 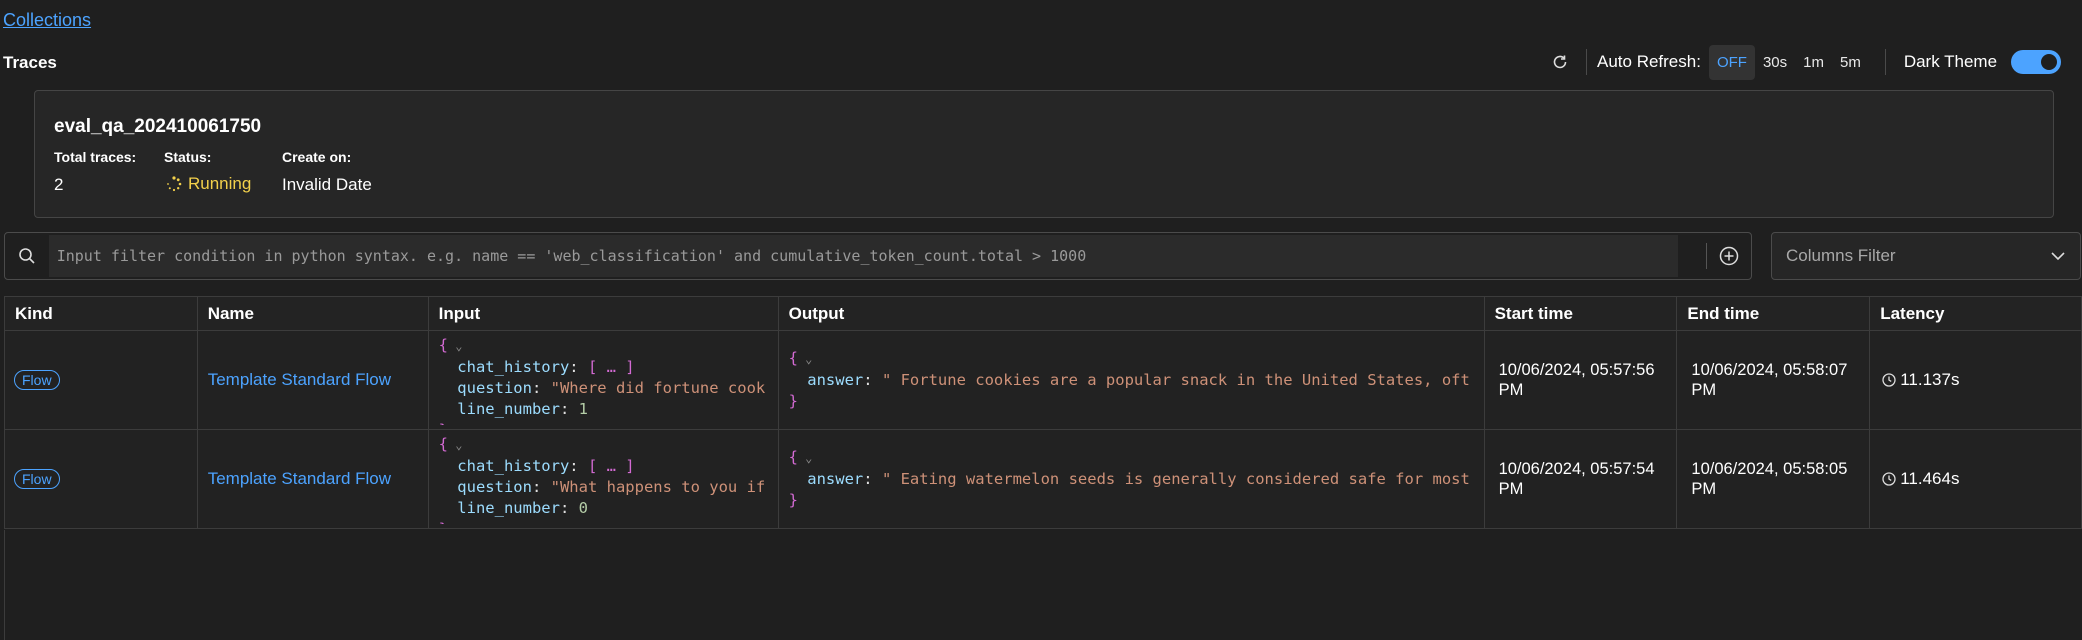 I want to click on auto-refresh-label: Auto Refresh:, so click(x=1649, y=61).